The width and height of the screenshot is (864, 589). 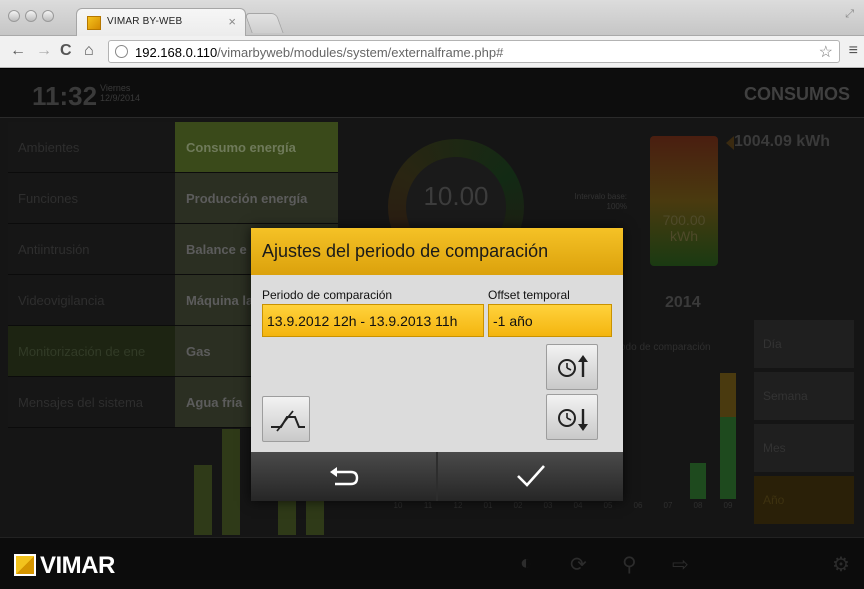 What do you see at coordinates (14, 16) in the screenshot?
I see `window-close-control` at bounding box center [14, 16].